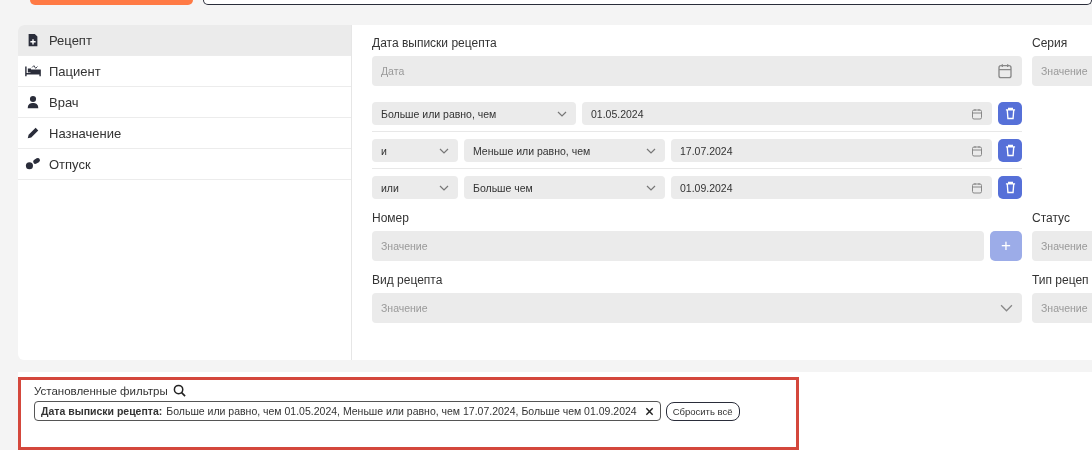 The height and width of the screenshot is (450, 1092). Describe the element at coordinates (408, 280) in the screenshot. I see `field-label: Вид рецепта` at that location.